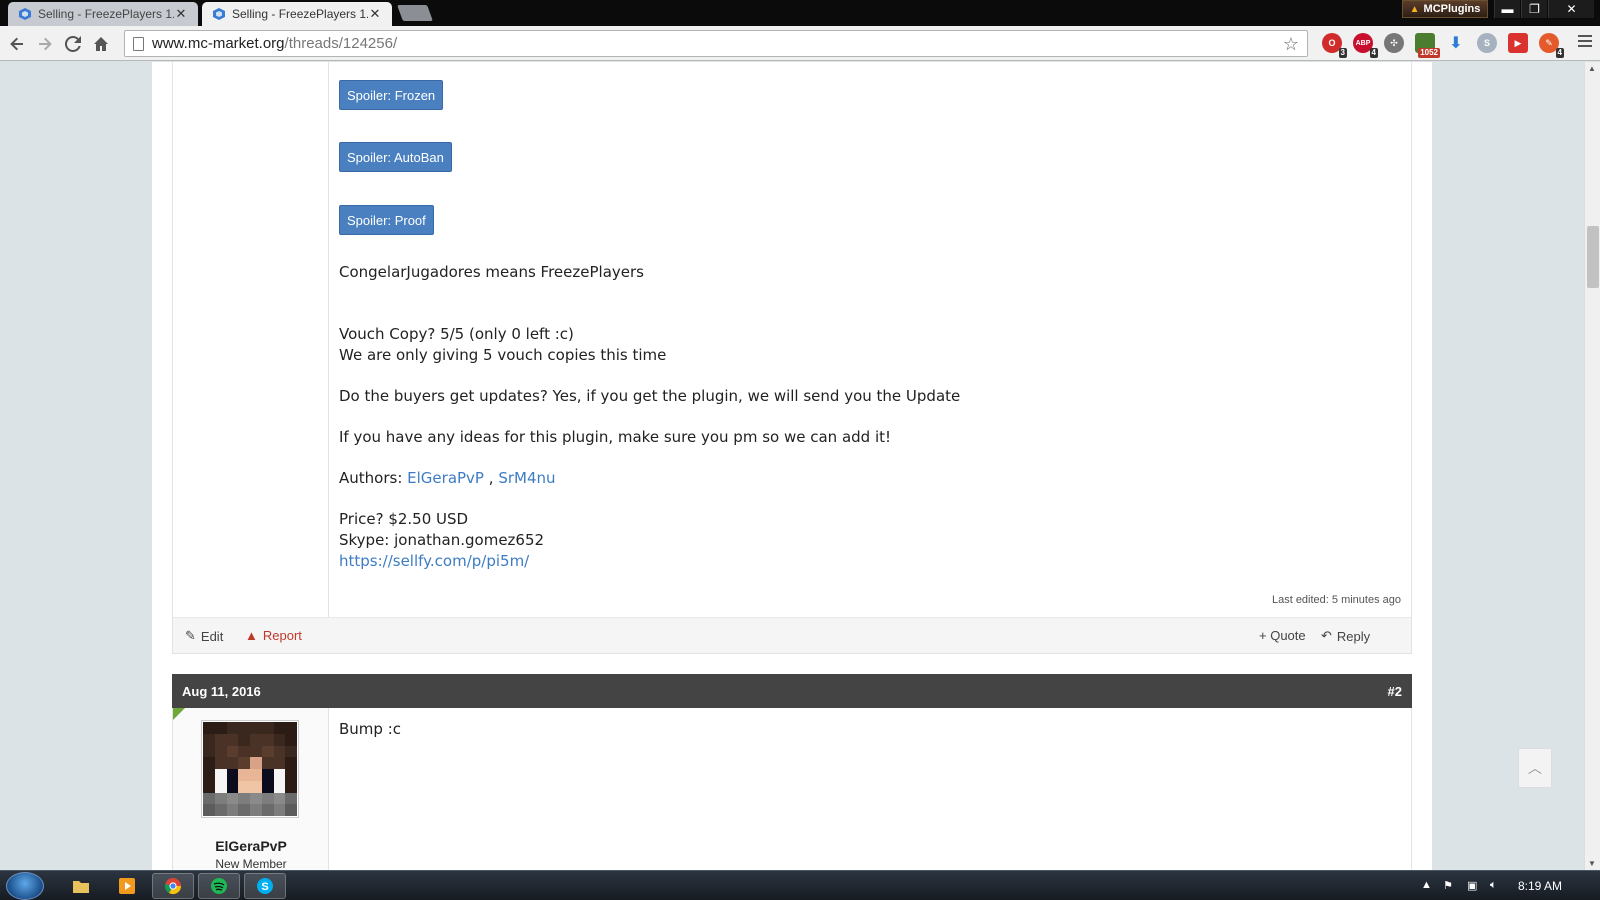 The height and width of the screenshot is (900, 1600). I want to click on user-title: New Member, so click(251, 864).